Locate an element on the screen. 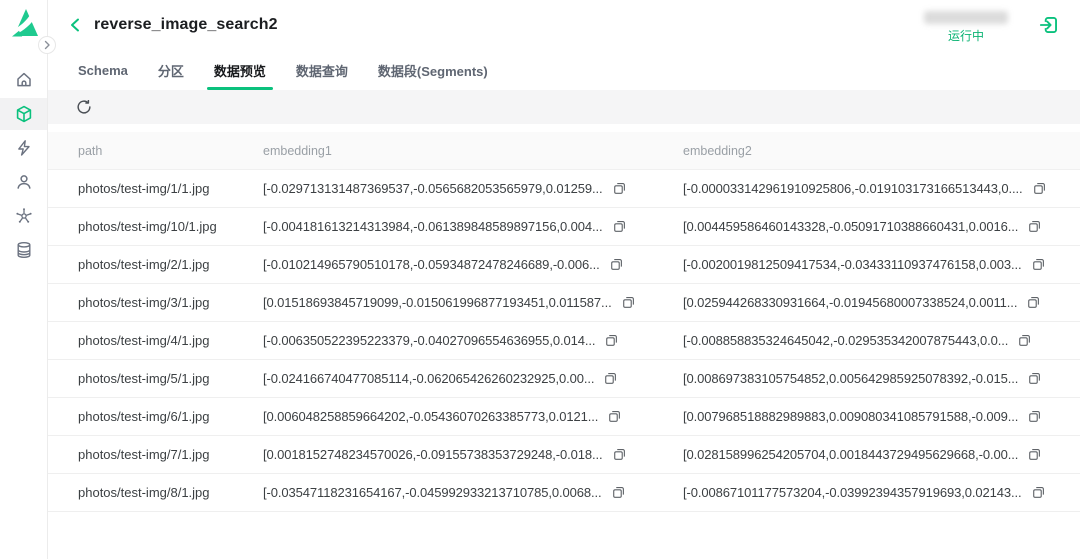  sidebar-expand-button is located at coordinates (47, 45).